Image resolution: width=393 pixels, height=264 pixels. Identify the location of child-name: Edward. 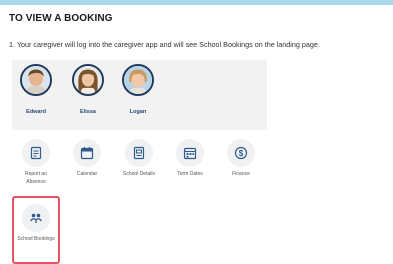
(36, 112).